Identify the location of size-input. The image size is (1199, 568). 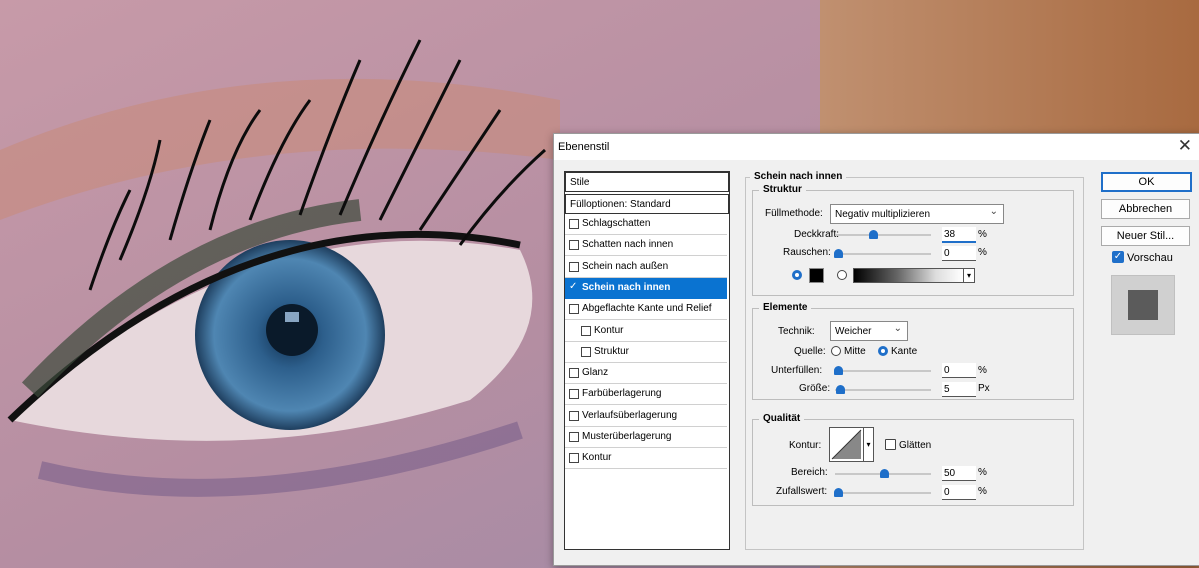
(959, 389).